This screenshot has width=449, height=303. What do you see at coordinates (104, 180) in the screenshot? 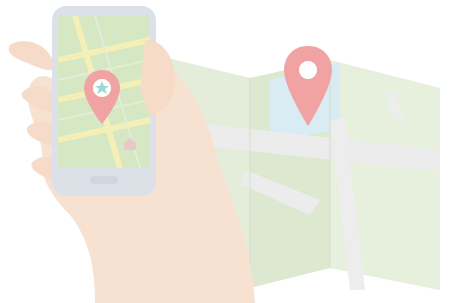
I see `phone-home-button` at bounding box center [104, 180].